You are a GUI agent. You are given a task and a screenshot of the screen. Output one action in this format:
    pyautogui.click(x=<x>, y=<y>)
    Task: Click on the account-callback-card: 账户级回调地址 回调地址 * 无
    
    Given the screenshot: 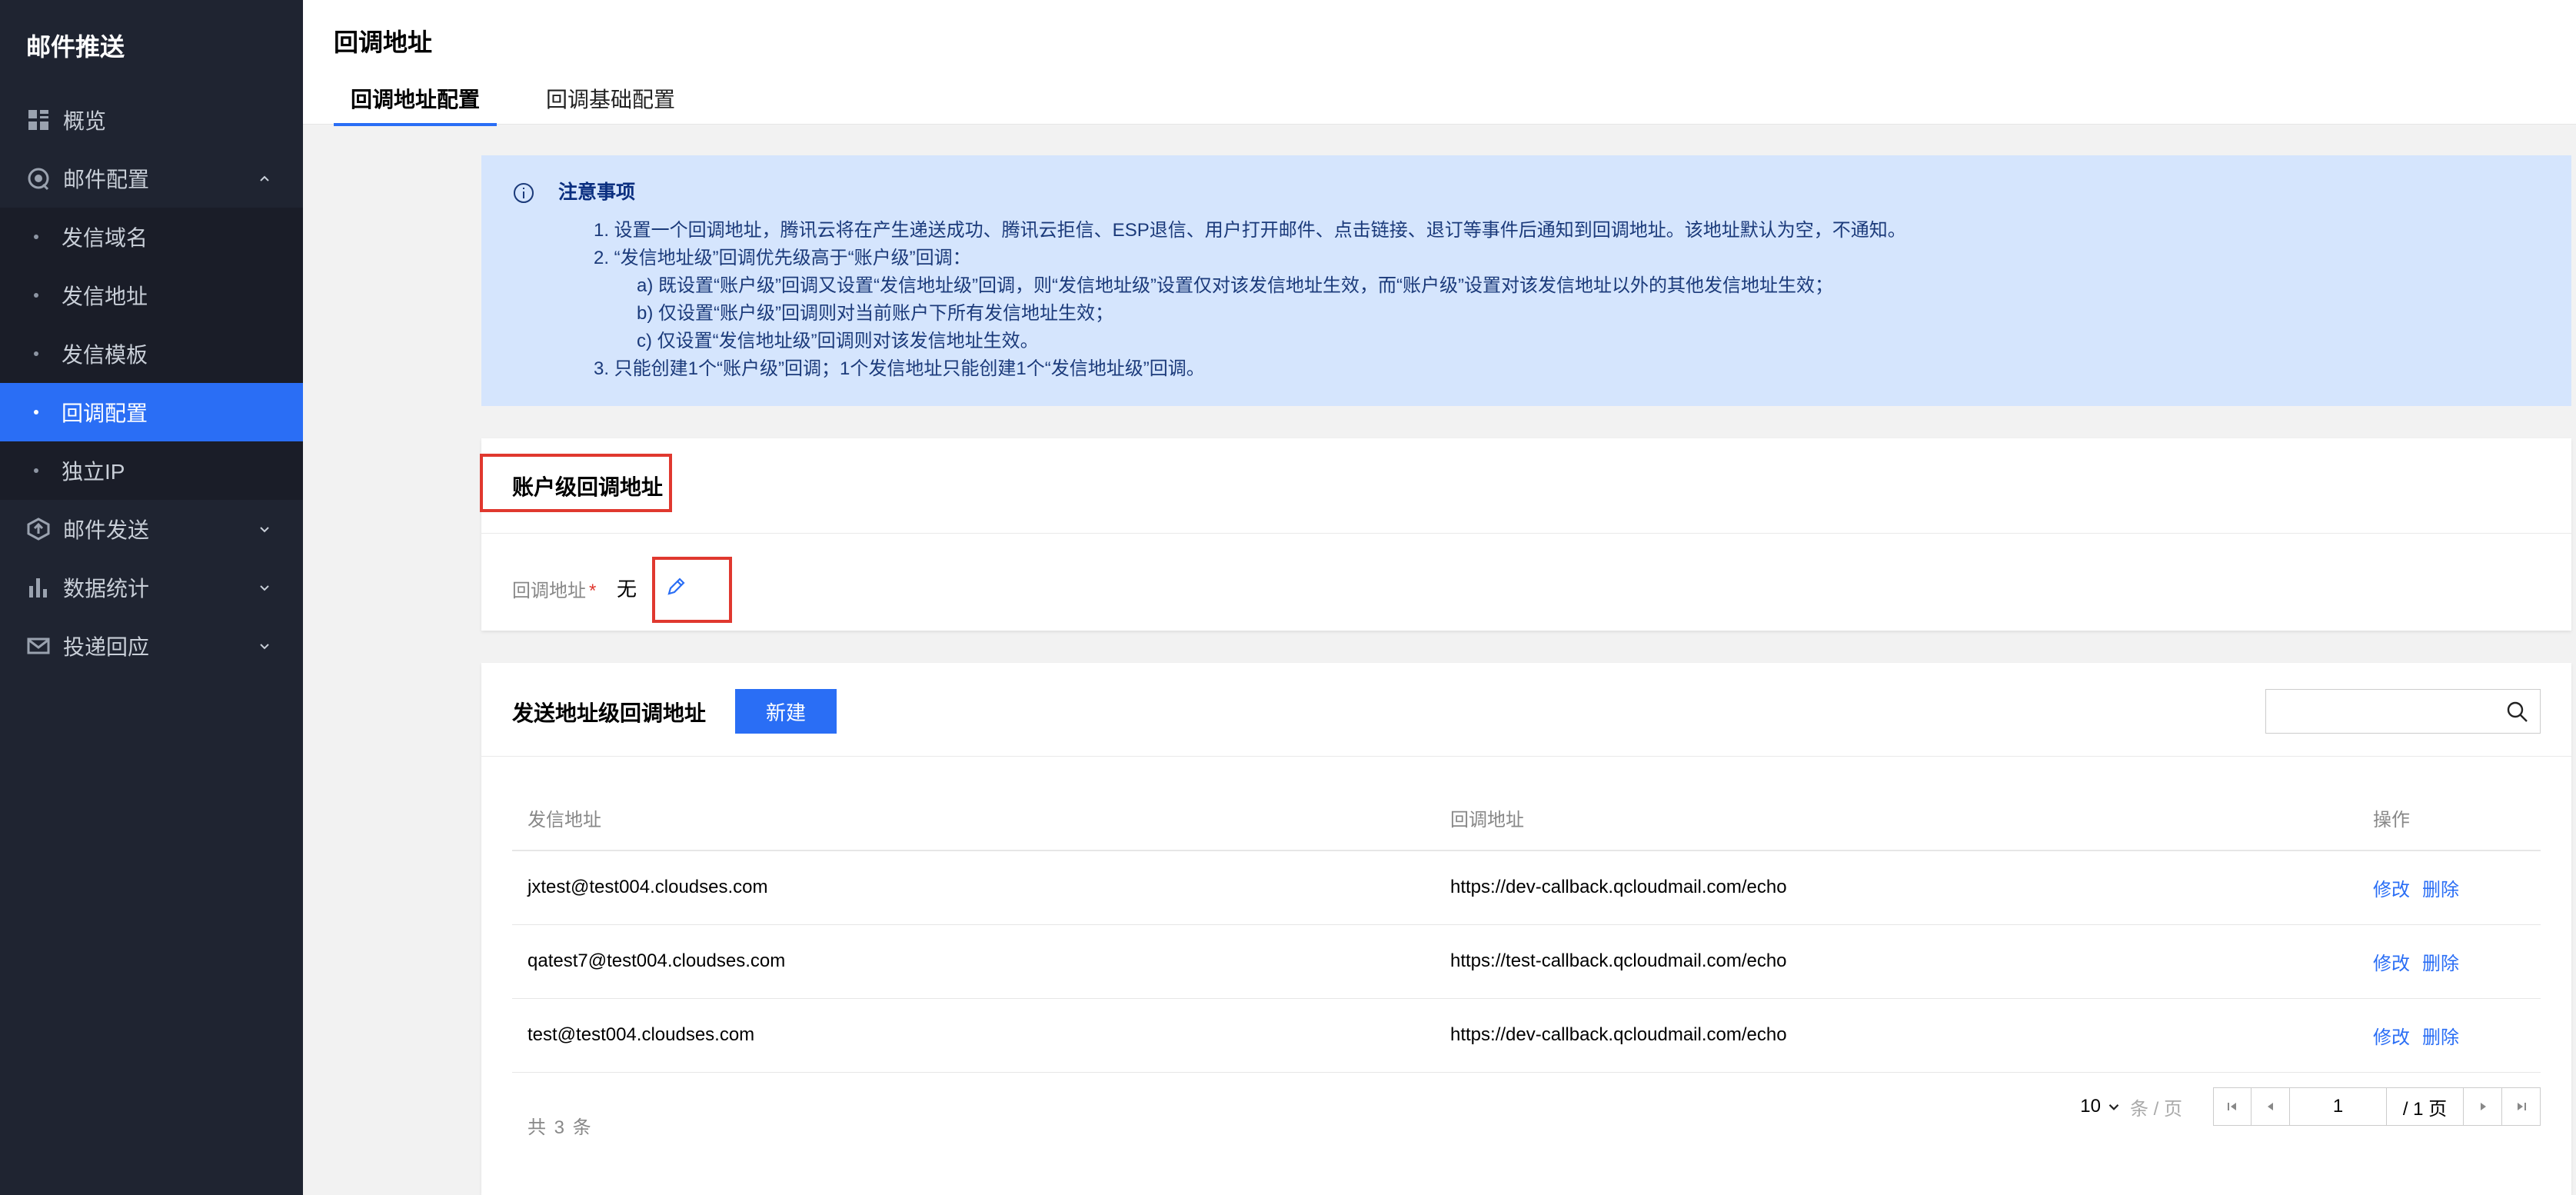 What is the action you would take?
    pyautogui.click(x=1525, y=534)
    